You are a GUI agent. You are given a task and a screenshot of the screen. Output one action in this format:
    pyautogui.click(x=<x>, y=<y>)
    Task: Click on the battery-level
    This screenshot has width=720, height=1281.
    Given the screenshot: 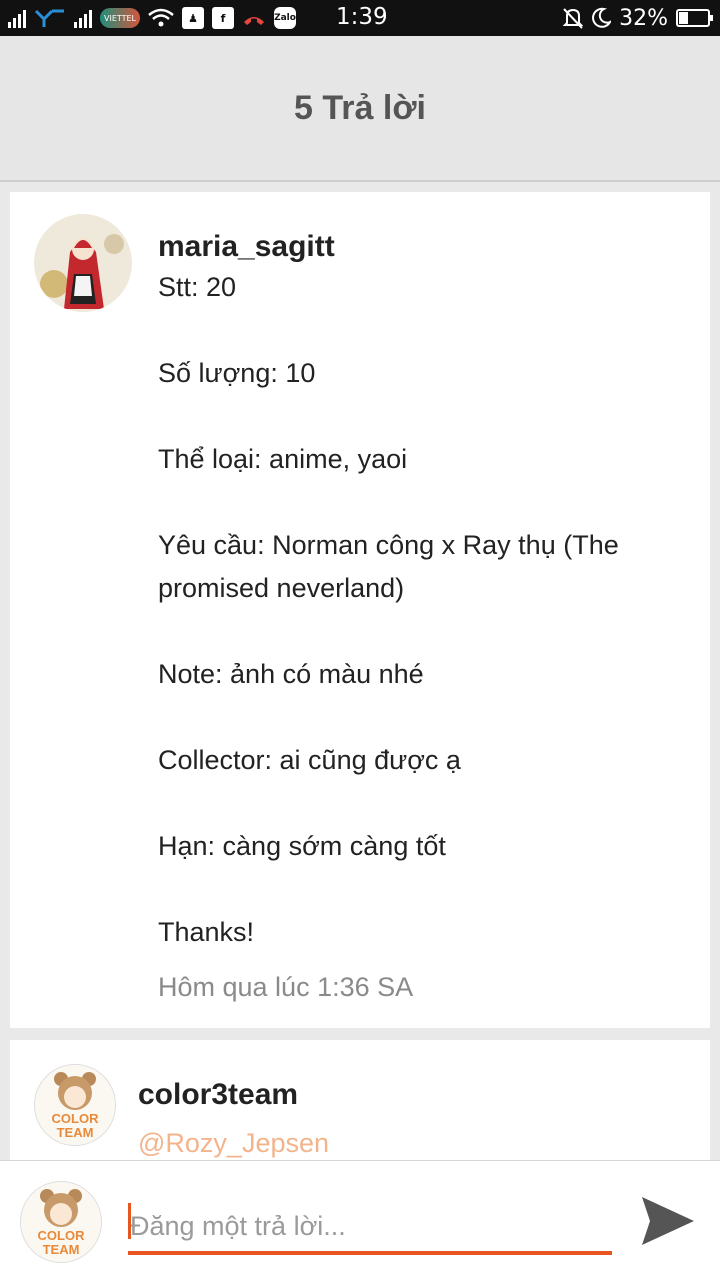 What is the action you would take?
    pyautogui.click(x=683, y=18)
    